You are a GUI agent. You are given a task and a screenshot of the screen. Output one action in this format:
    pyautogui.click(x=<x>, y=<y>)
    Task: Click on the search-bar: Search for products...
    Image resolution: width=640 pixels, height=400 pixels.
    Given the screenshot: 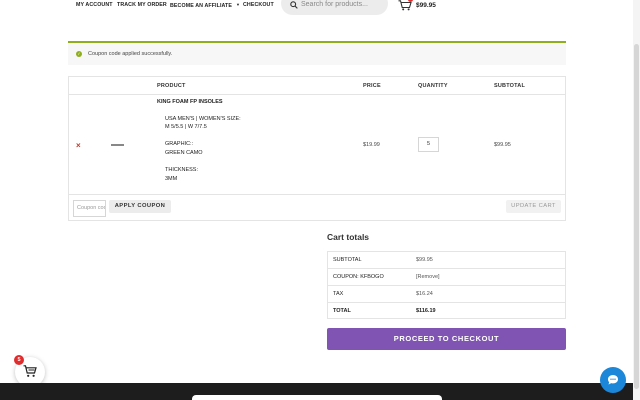 What is the action you would take?
    pyautogui.click(x=334, y=7)
    